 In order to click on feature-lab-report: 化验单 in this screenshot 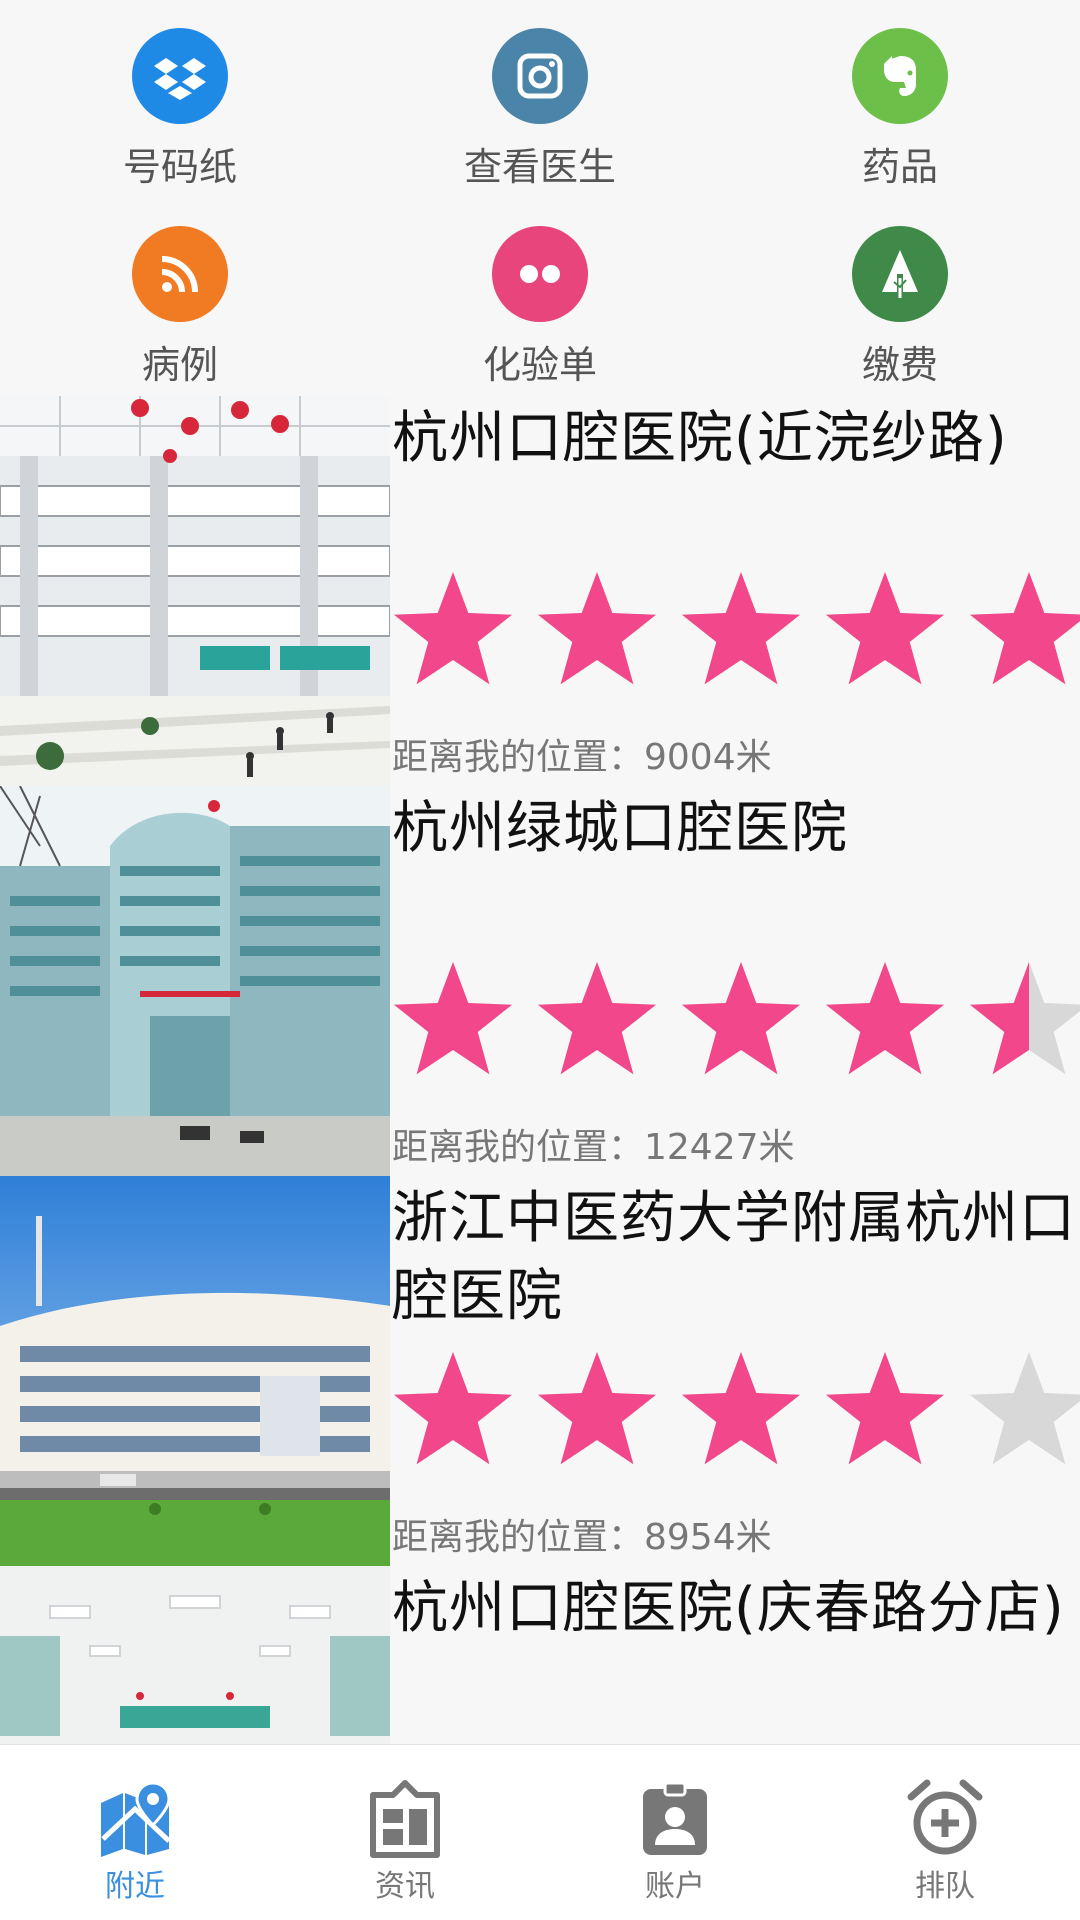, I will do `click(540, 297)`.